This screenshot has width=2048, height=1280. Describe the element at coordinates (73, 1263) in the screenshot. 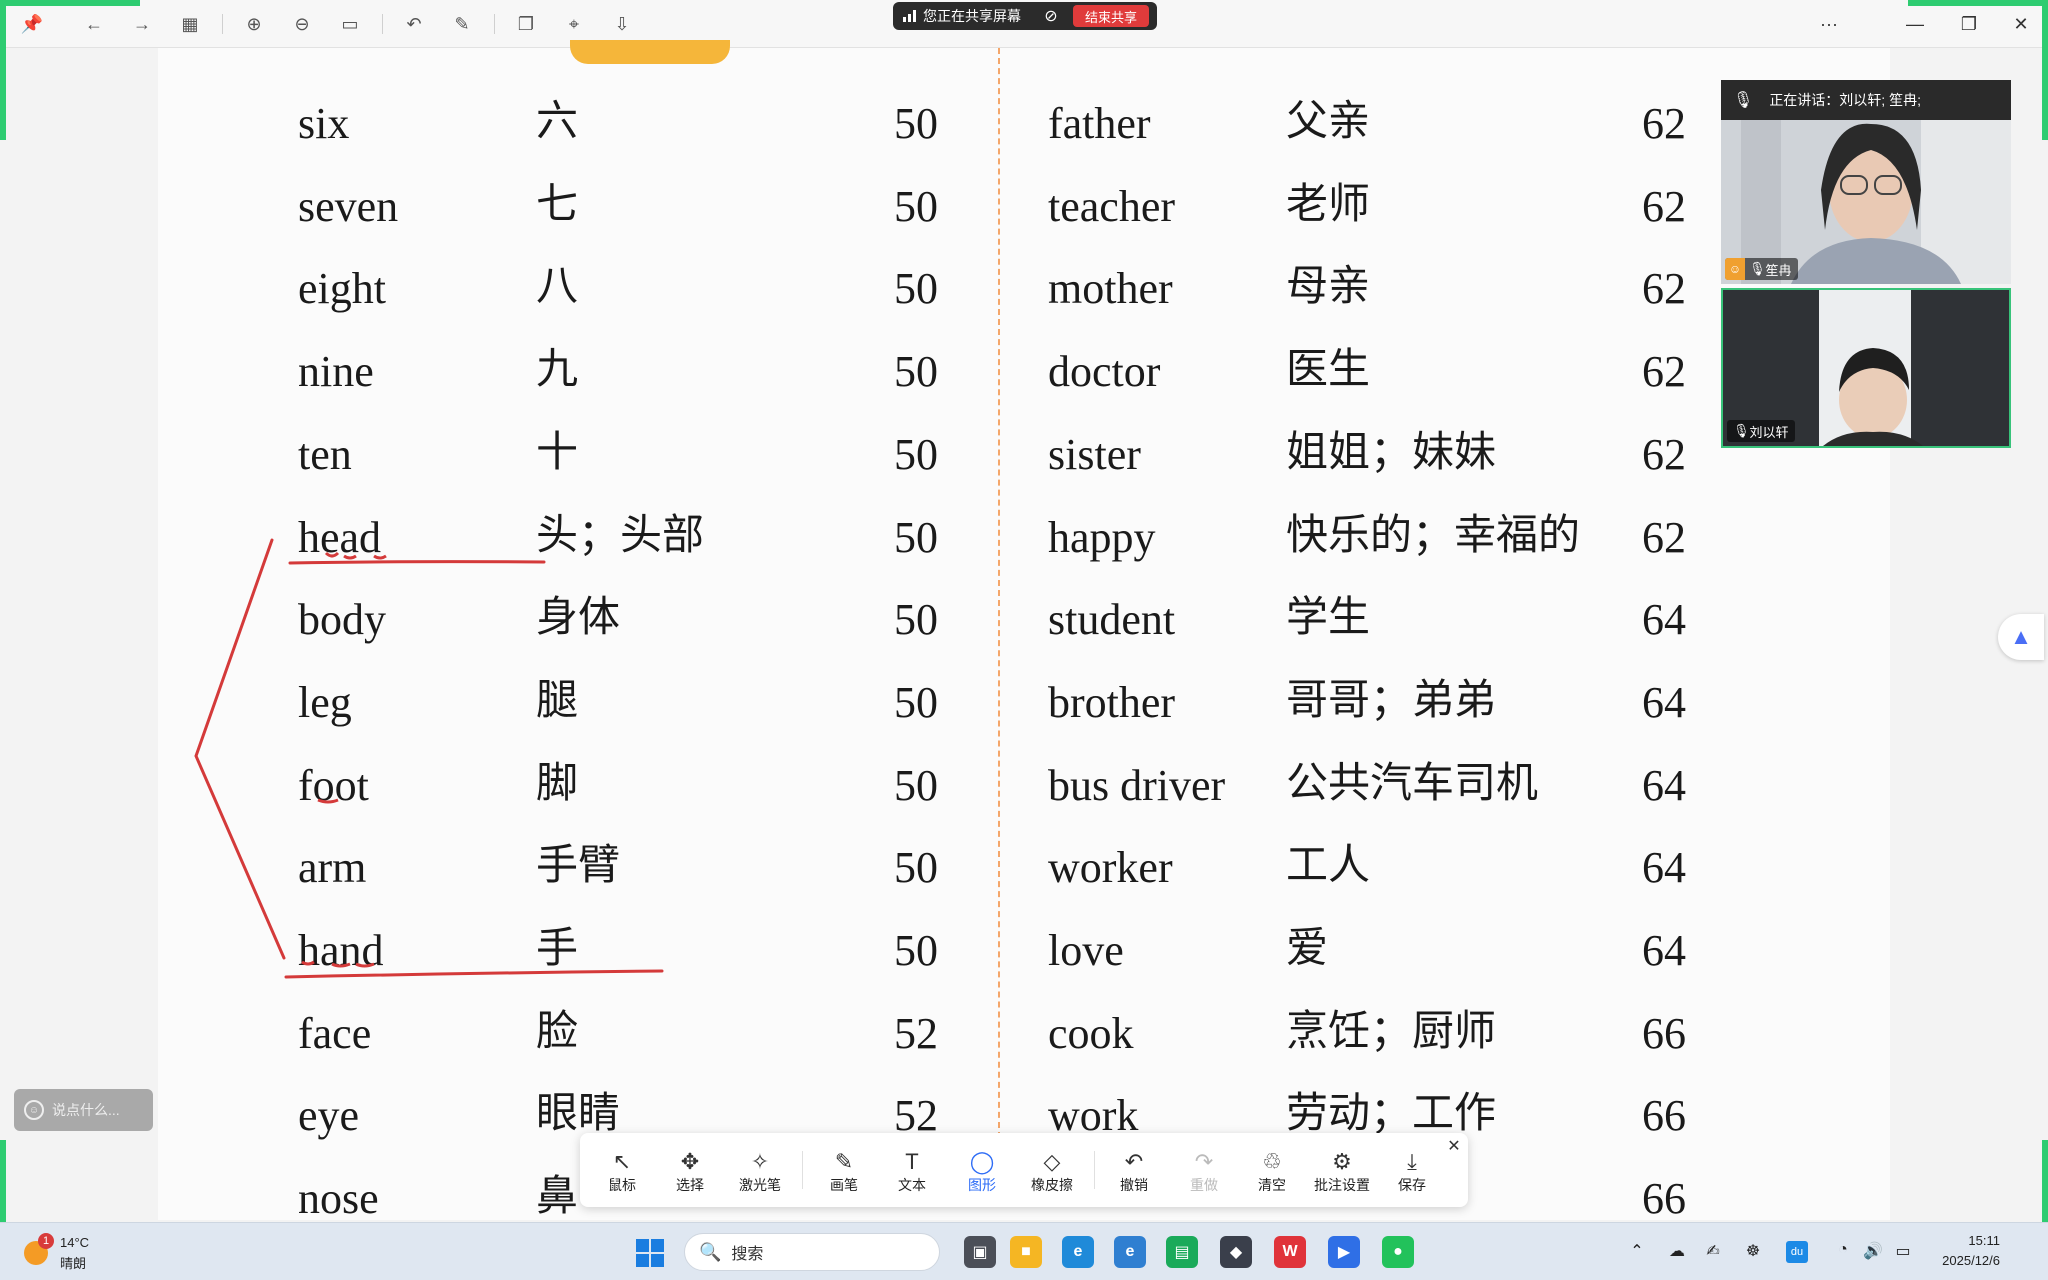

I see `weather-condition: 晴朗` at that location.